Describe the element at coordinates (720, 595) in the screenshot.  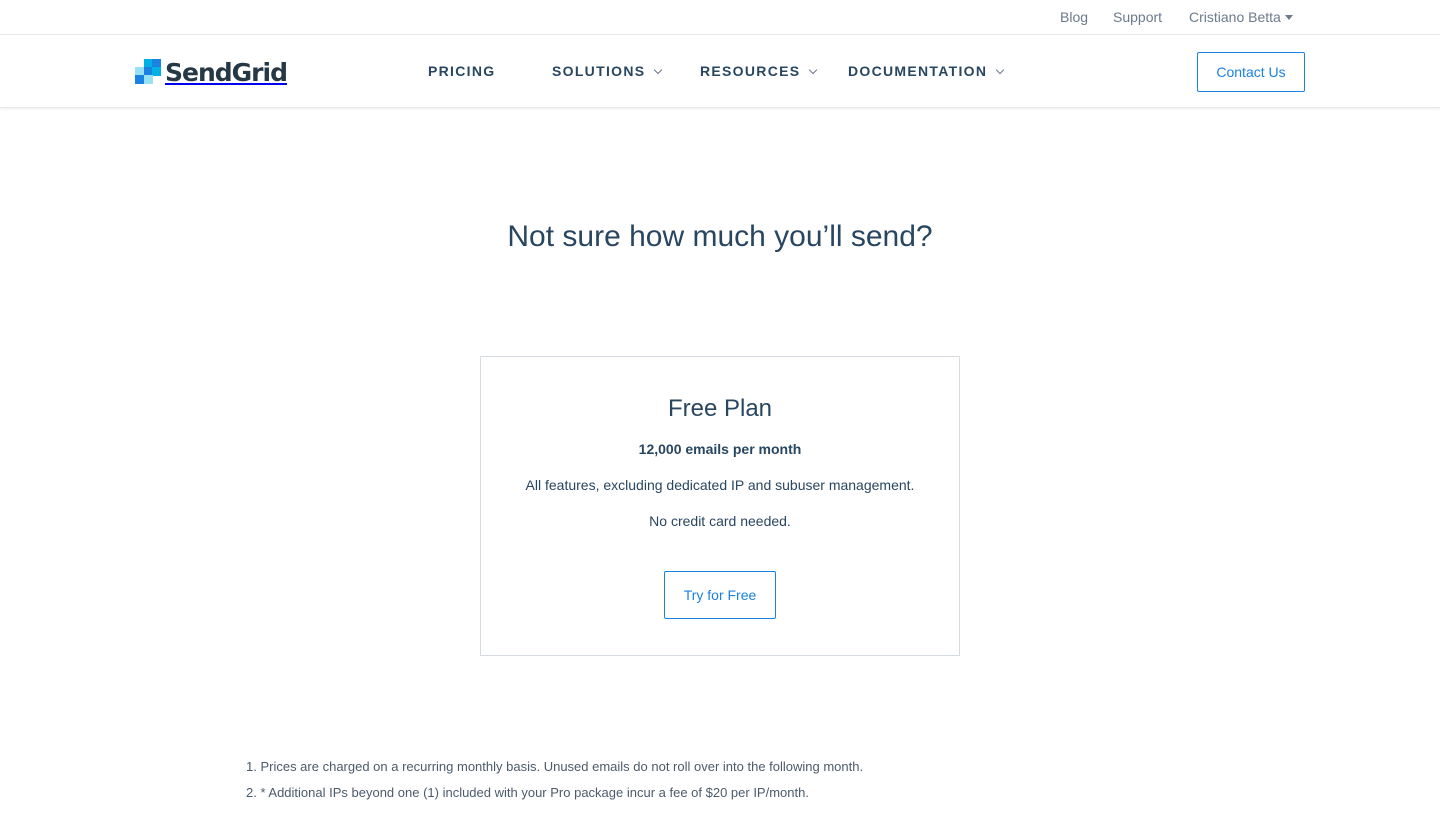
I see `try-for-free-button: Try for Free` at that location.